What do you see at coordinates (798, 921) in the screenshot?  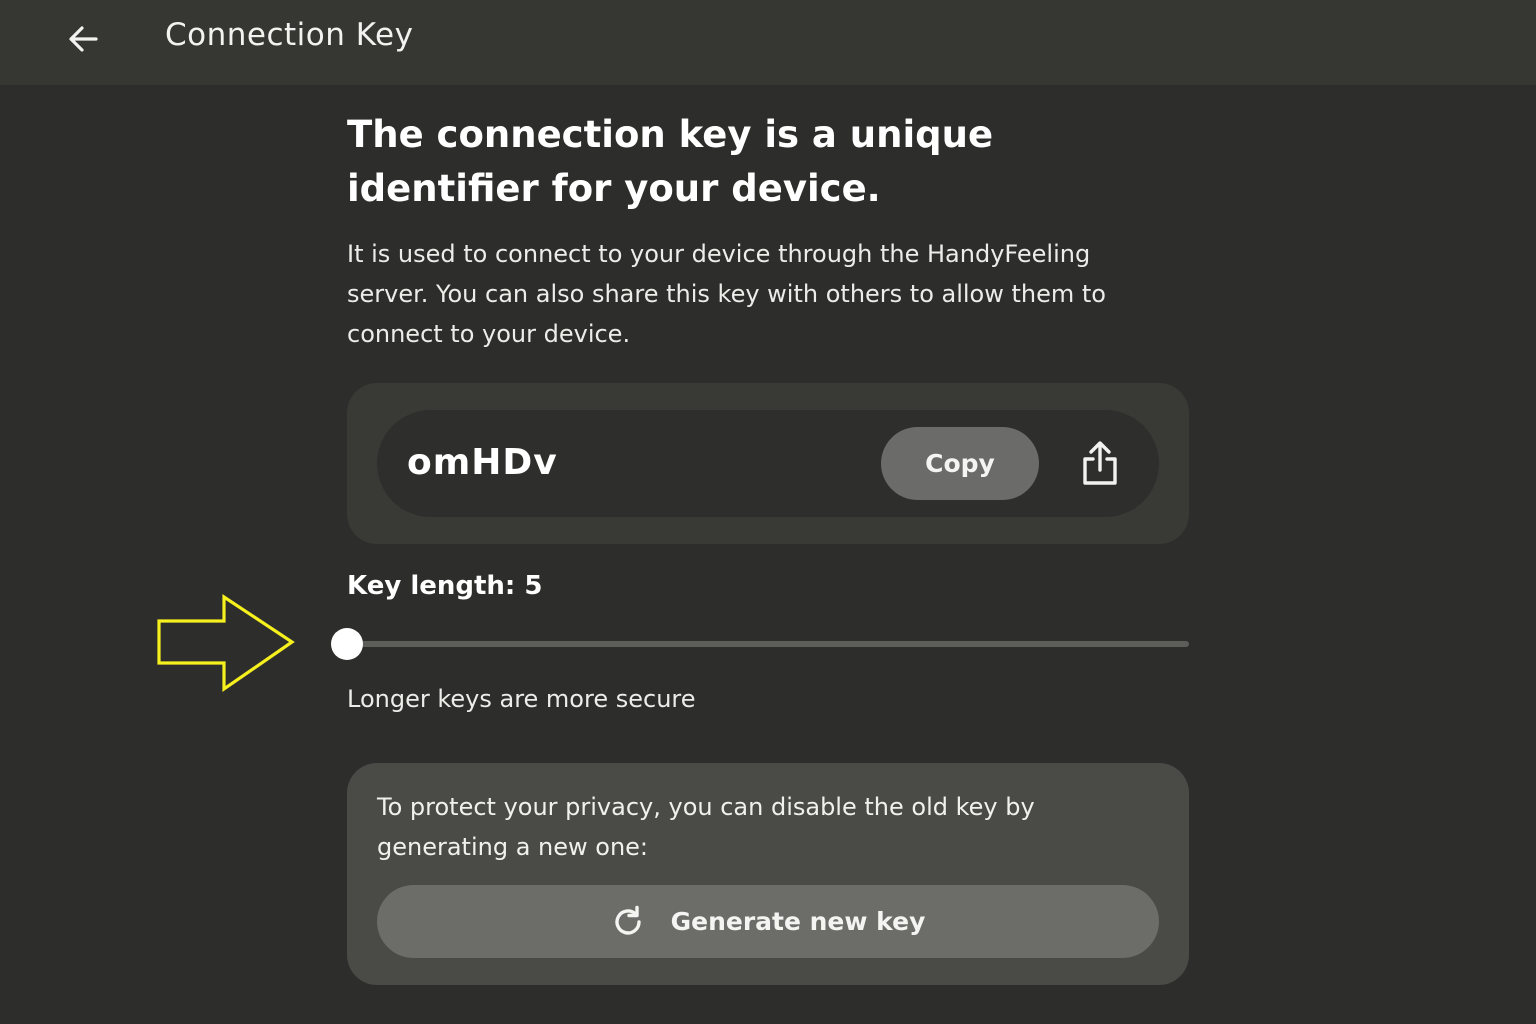 I see `generate-new-key-label: Generate new key` at bounding box center [798, 921].